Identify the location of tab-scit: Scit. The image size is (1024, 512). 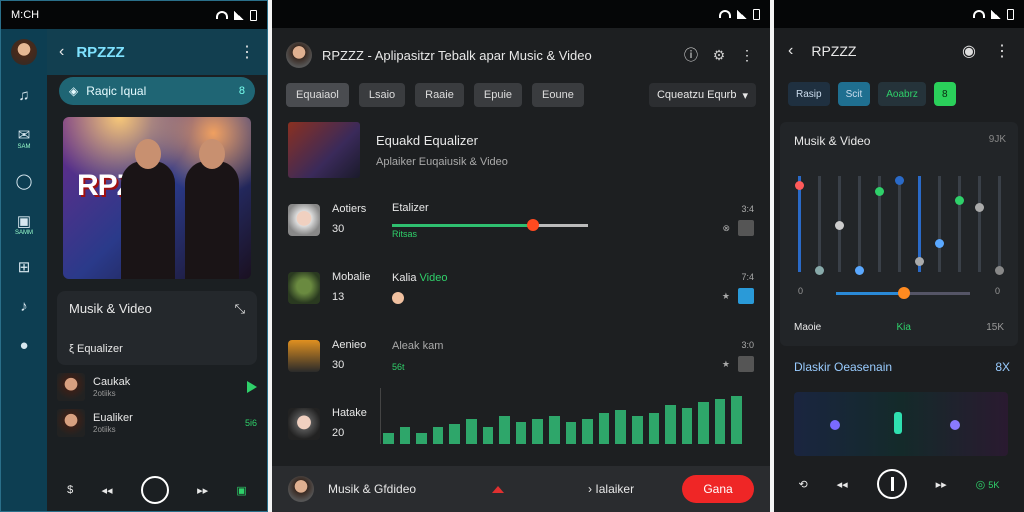
(854, 94).